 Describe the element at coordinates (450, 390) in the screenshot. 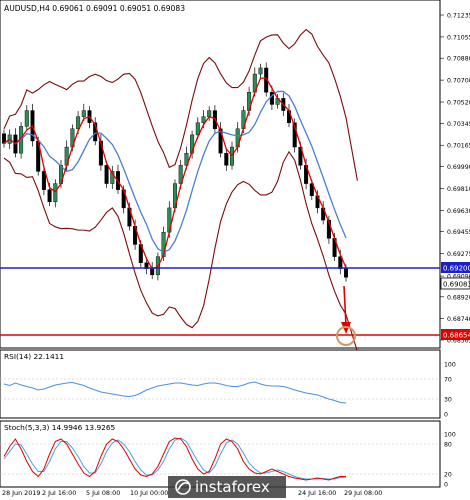

I see `rsi-y-axis: 100 70 30 0` at that location.